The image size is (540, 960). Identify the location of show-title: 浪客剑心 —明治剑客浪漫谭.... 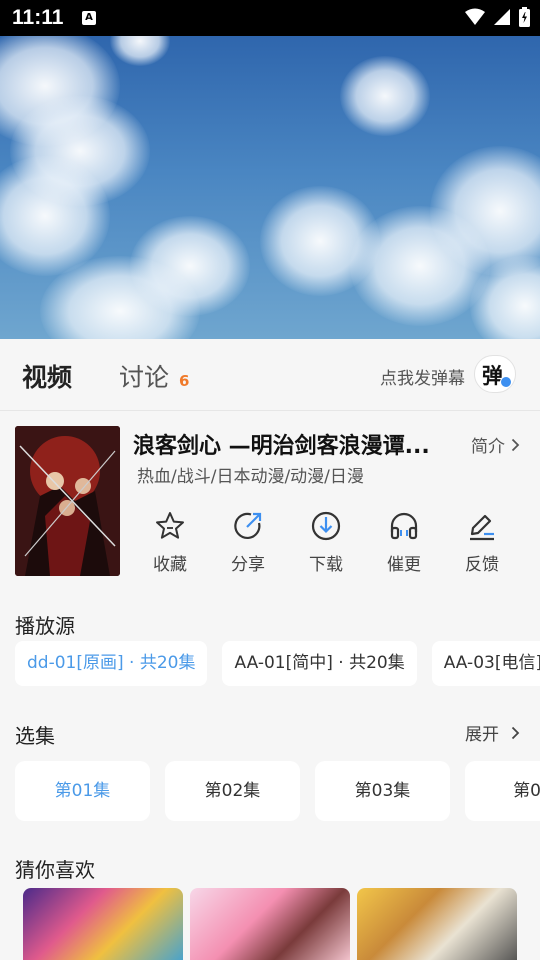
(281, 446).